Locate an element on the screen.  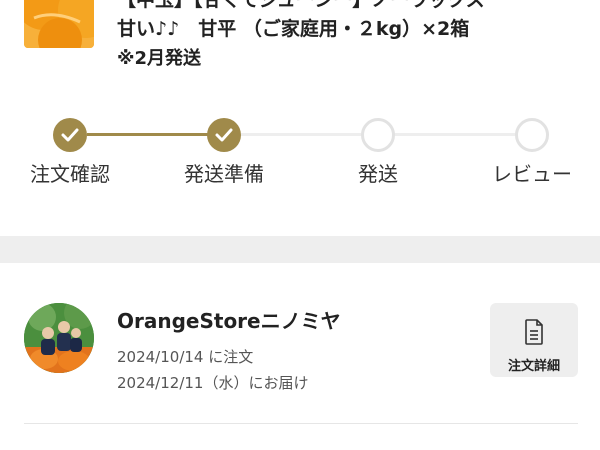
document-icon is located at coordinates (534, 334).